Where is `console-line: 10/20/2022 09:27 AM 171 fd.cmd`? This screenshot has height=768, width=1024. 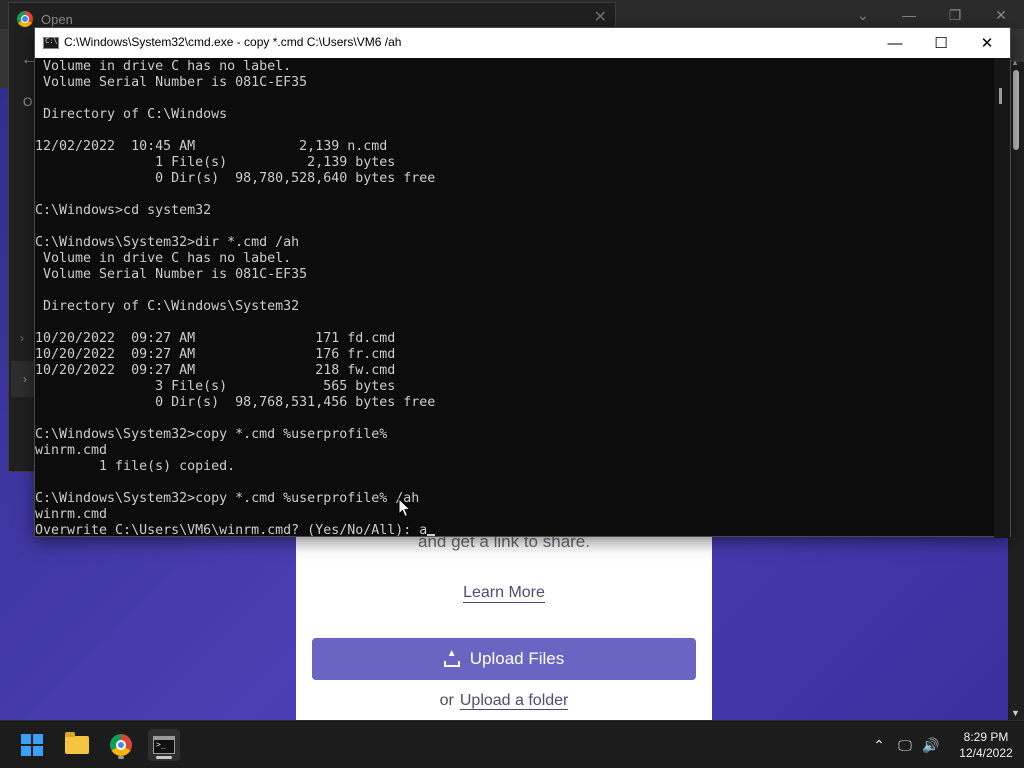 console-line: 10/20/2022 09:27 AM 171 fd.cmd is located at coordinates (215, 338).